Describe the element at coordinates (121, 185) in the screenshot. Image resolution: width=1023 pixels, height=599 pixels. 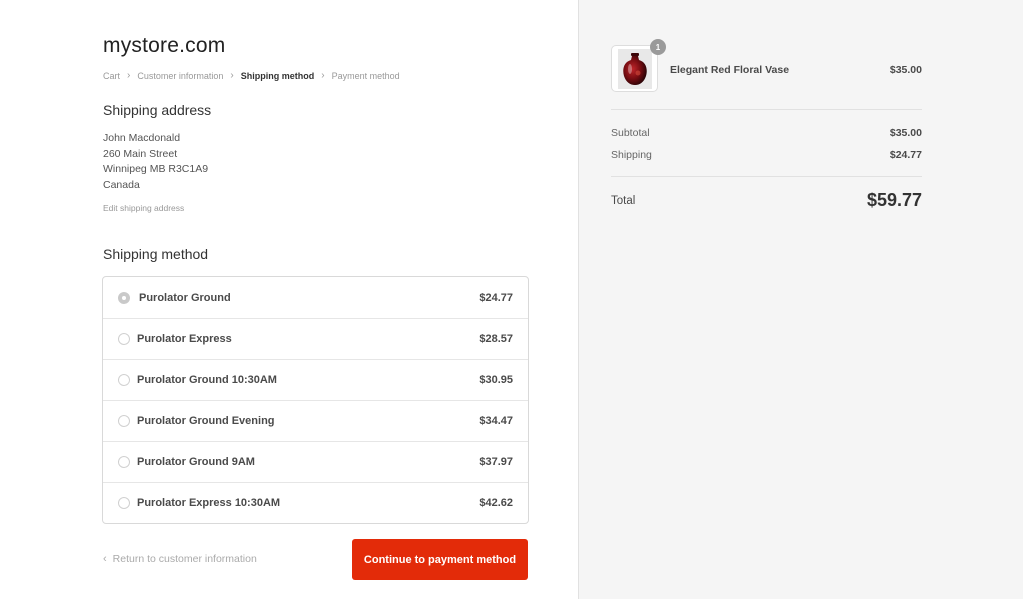
I see `address-line-country: Canada` at that location.